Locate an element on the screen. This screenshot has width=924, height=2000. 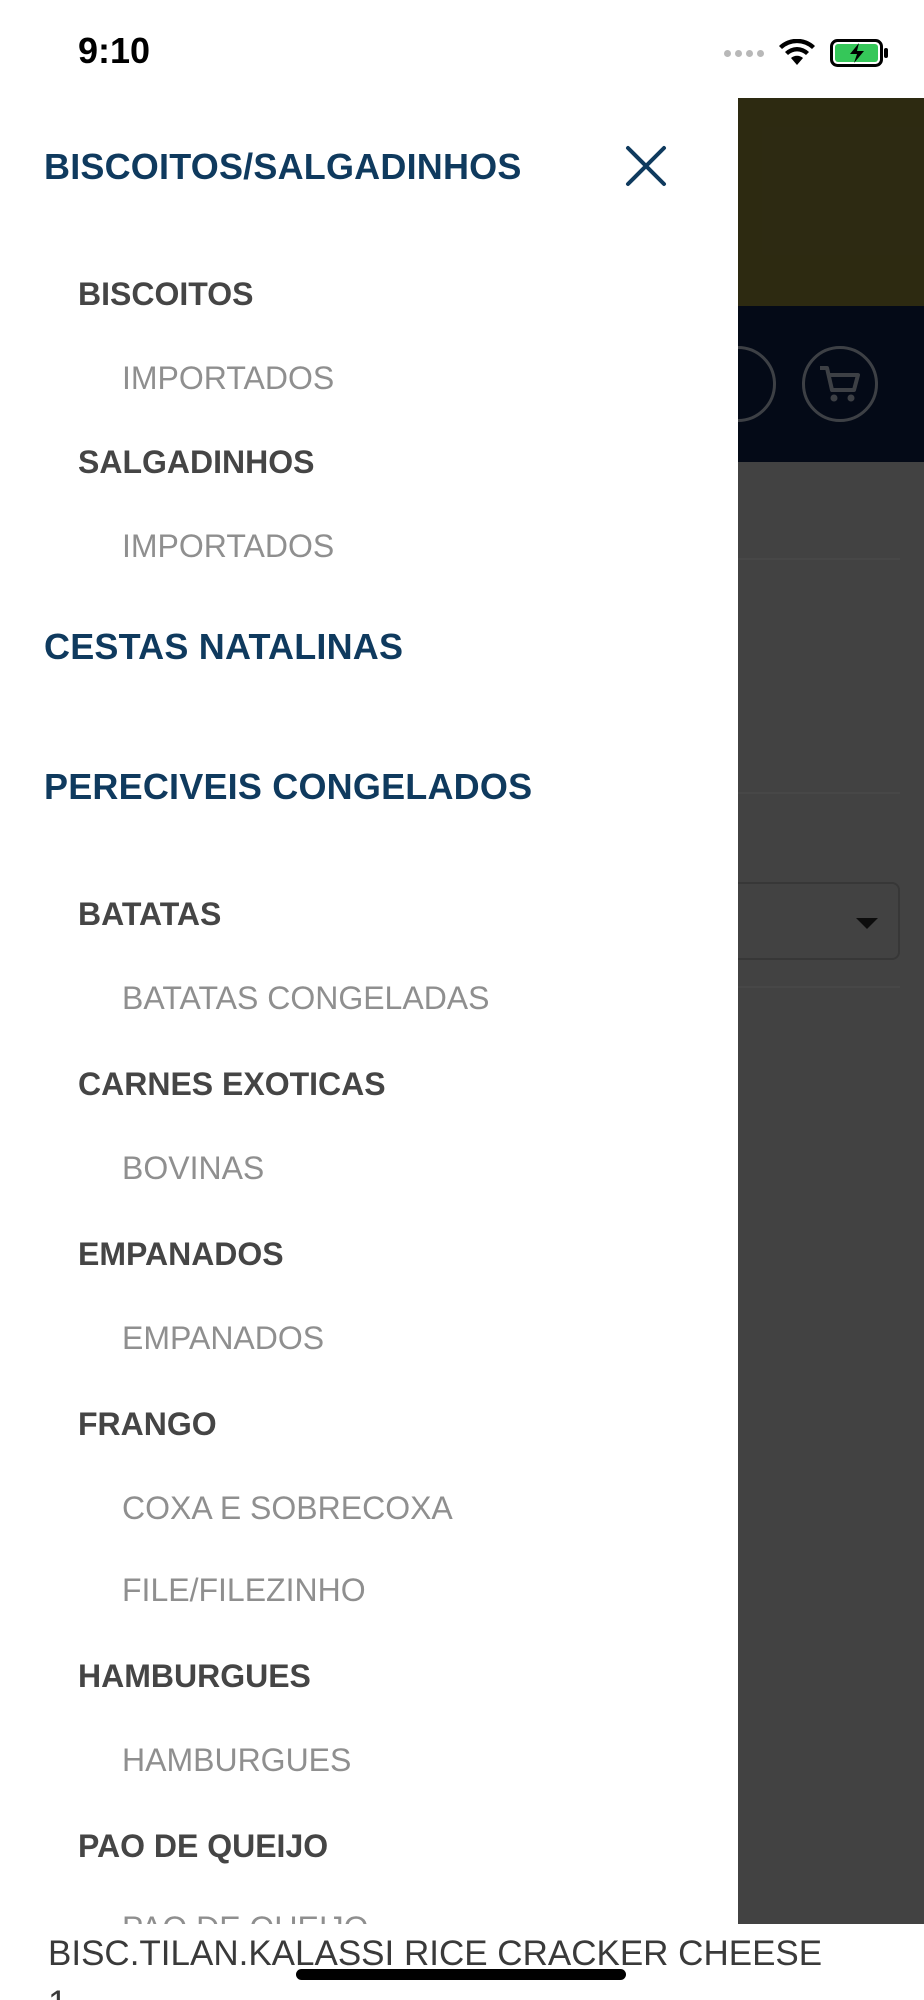
bottom-product-strip: BISC.TILAN.KALASSI RICE CRACKER CHEESE 1 is located at coordinates (462, 1962).